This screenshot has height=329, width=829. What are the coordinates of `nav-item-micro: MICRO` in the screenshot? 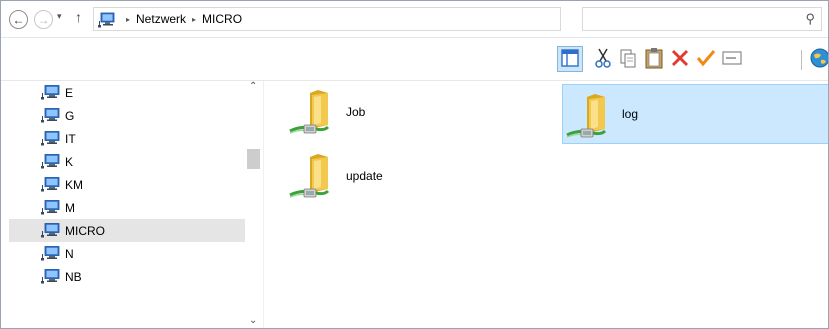 It's located at (127, 230).